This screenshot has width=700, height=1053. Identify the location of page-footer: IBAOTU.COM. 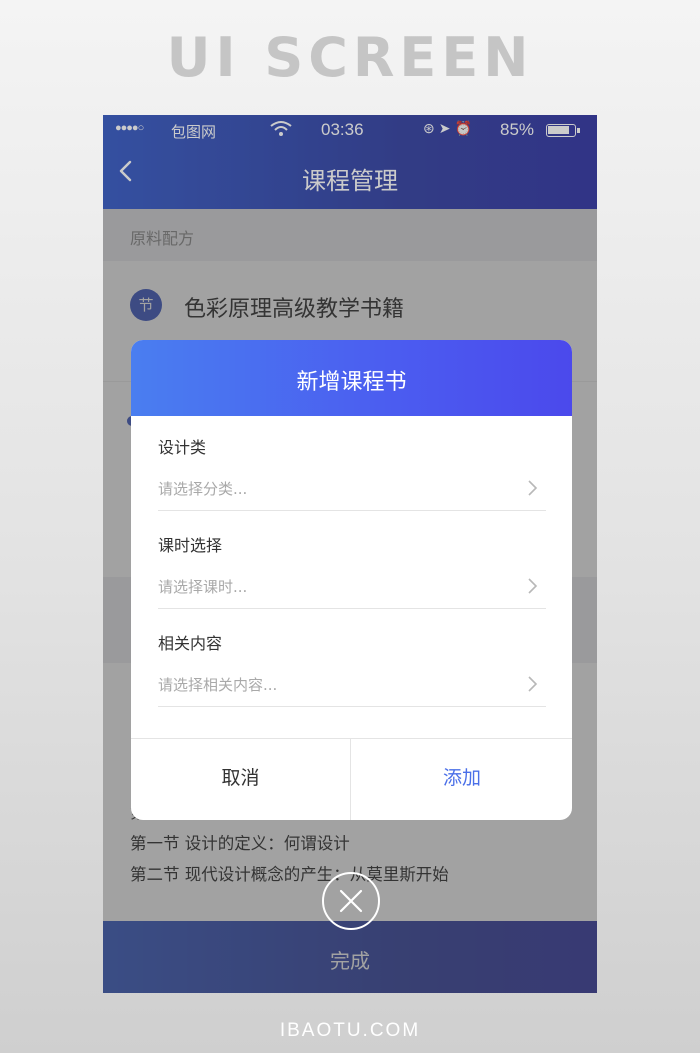
(350, 1030).